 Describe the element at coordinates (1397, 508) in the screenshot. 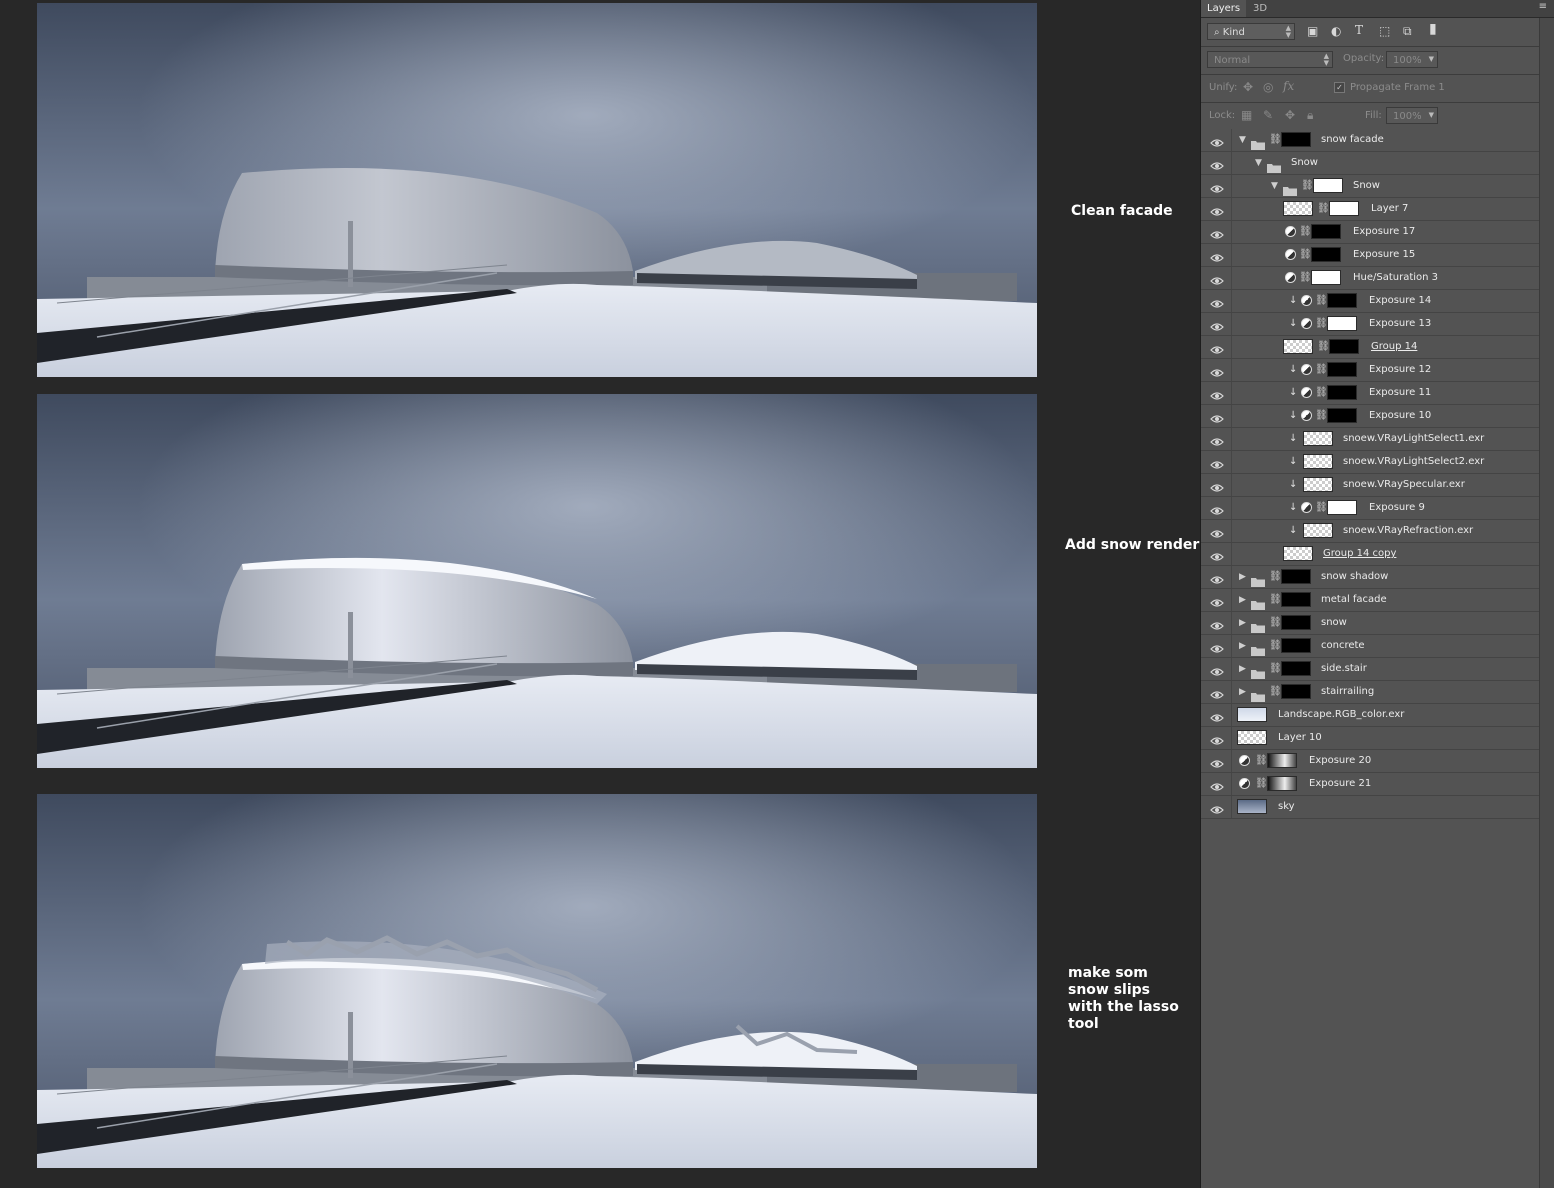

I see `layer-name: Exposure 9` at that location.